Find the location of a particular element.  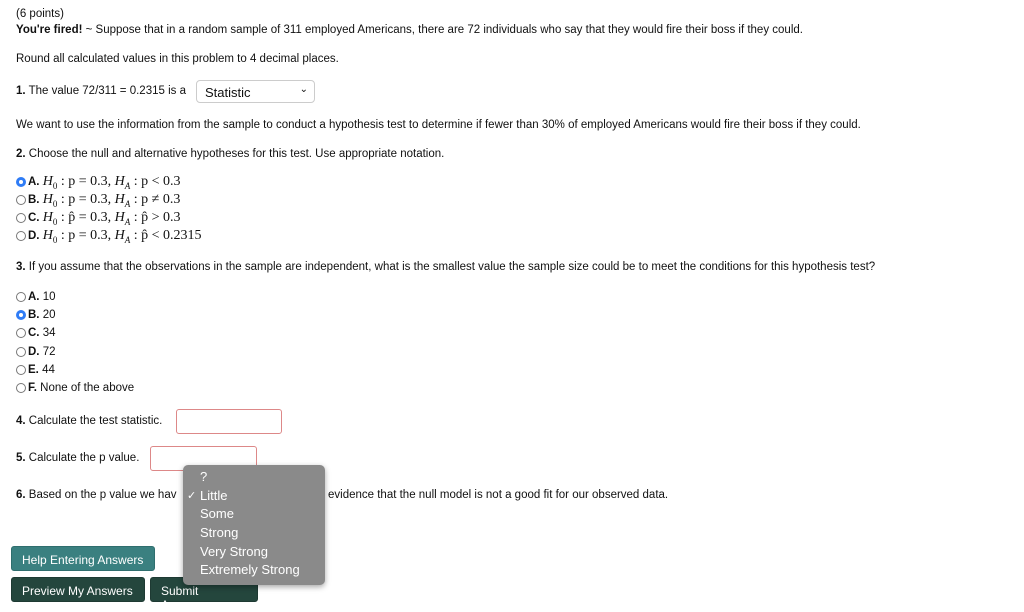

checkmark-icon: ✓ is located at coordinates (192, 495).